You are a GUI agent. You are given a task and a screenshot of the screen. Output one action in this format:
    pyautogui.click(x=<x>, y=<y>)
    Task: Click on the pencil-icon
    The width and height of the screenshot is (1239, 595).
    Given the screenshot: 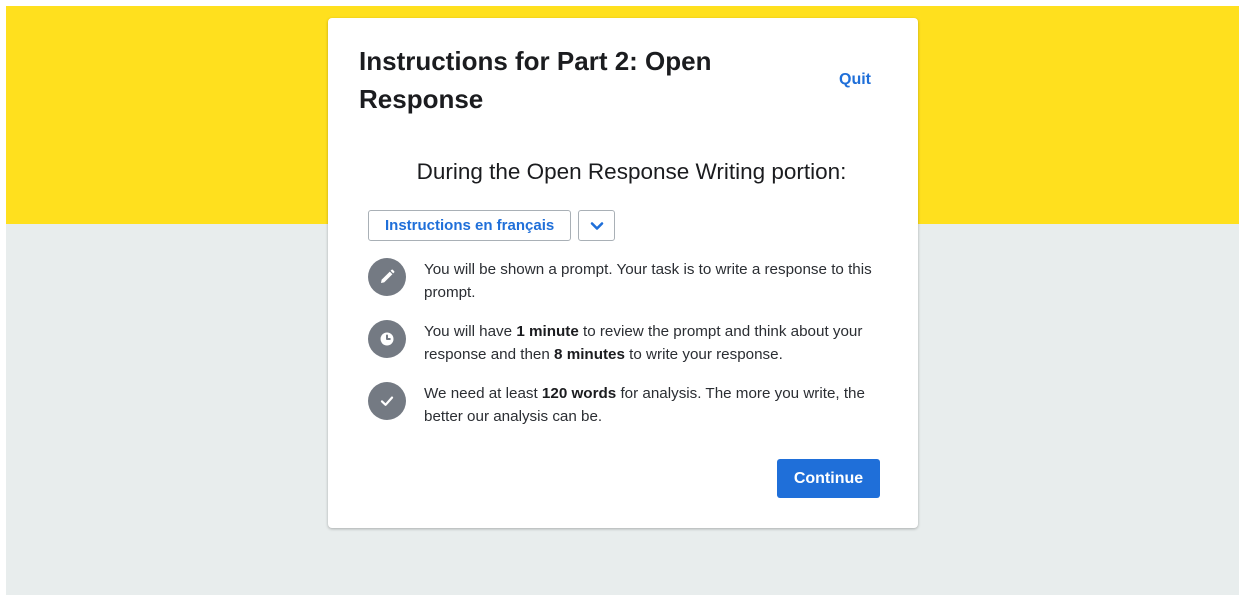 What is the action you would take?
    pyautogui.click(x=387, y=277)
    